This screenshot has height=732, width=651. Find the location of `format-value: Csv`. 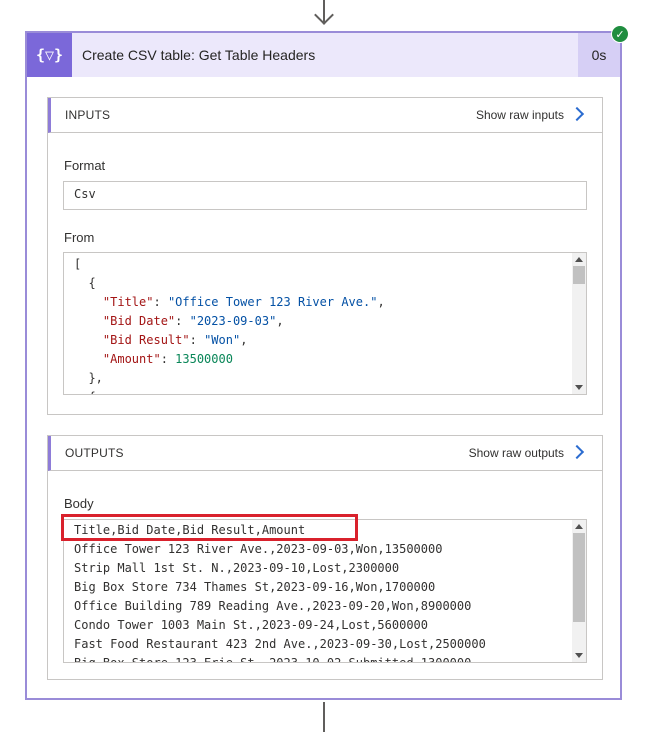

format-value: Csv is located at coordinates (85, 194).